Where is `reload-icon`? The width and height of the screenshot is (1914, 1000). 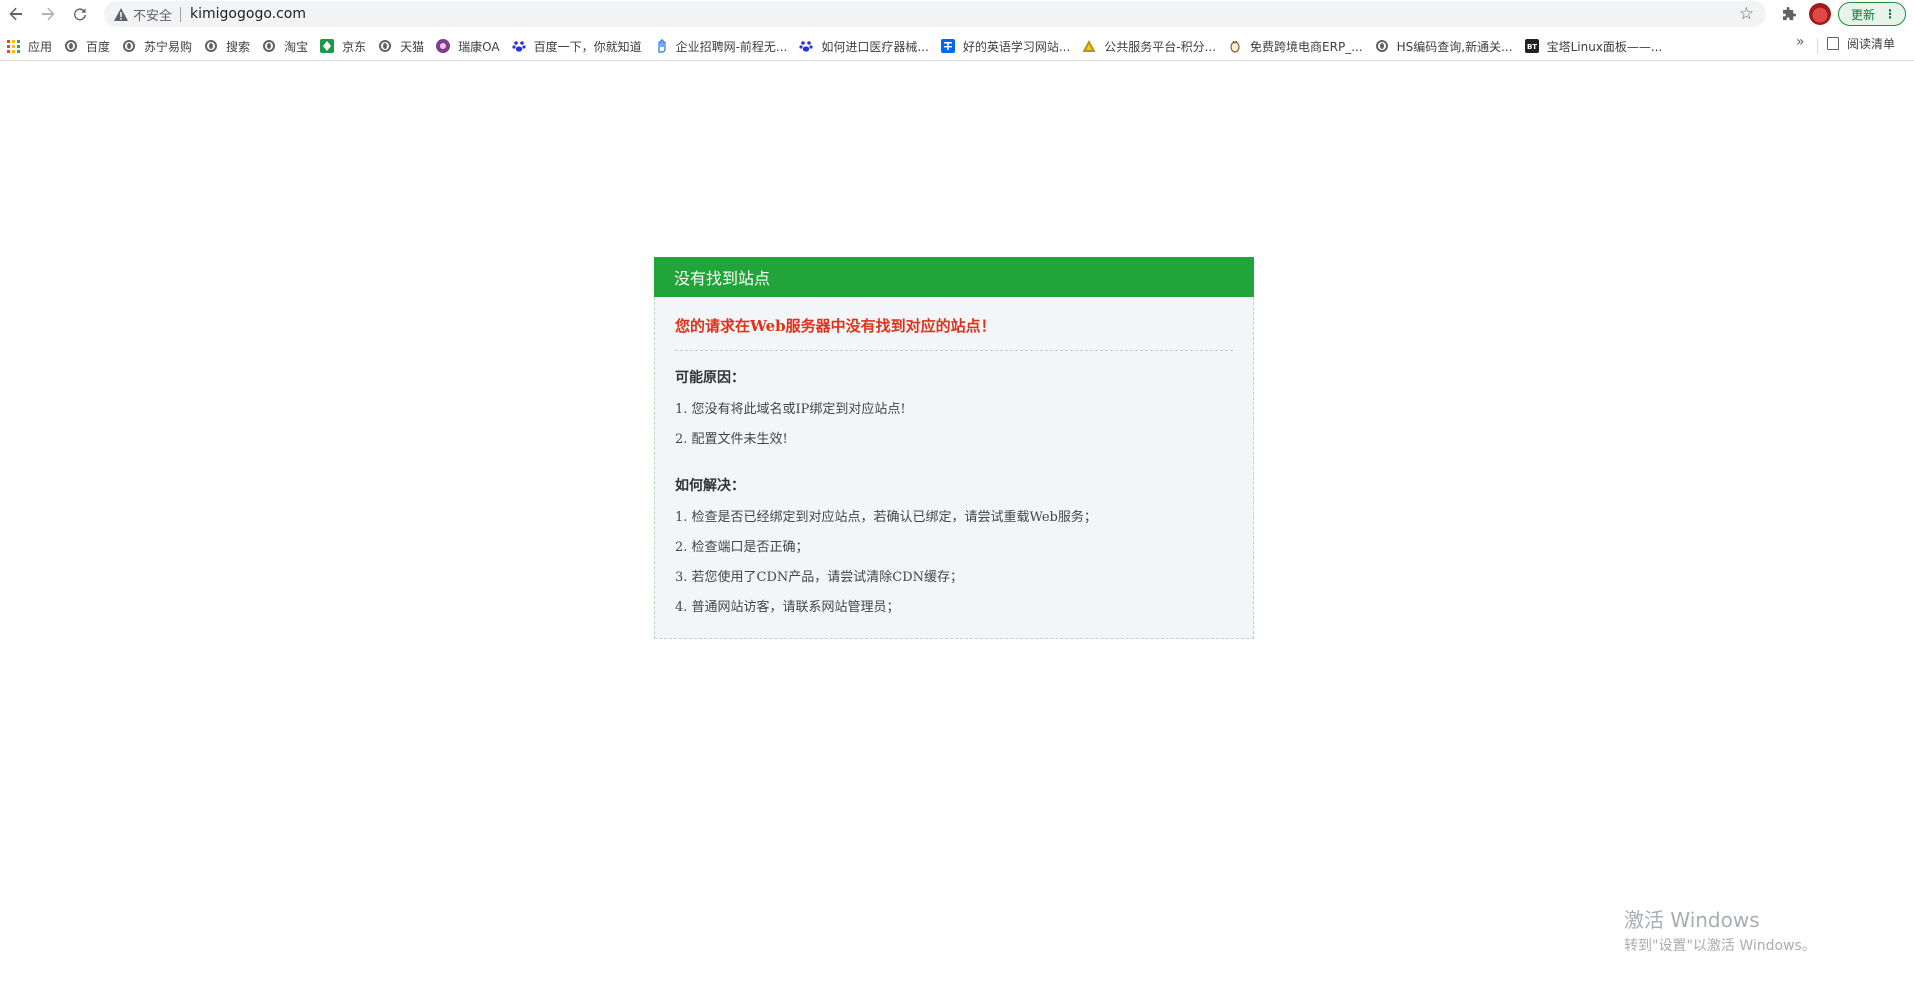
reload-icon is located at coordinates (80, 14).